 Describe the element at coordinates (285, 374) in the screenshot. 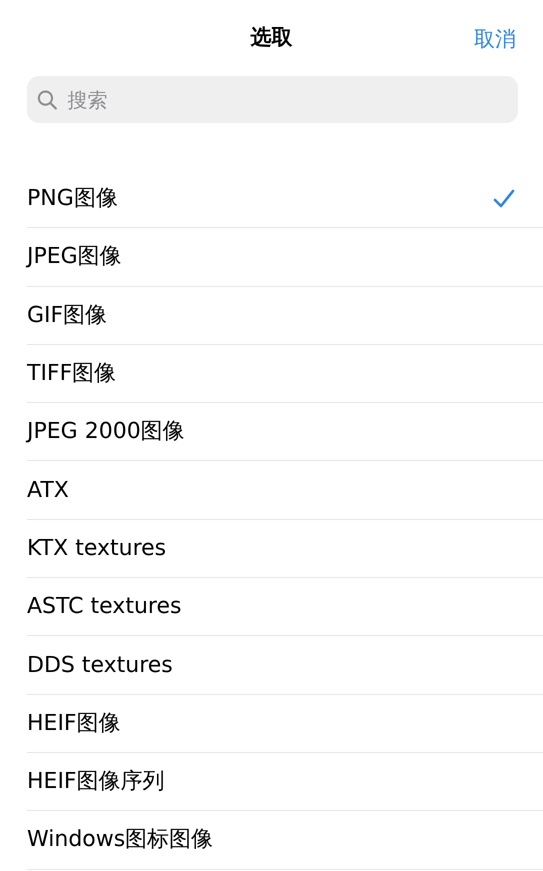

I see `format-list-item: TIFF图像` at that location.